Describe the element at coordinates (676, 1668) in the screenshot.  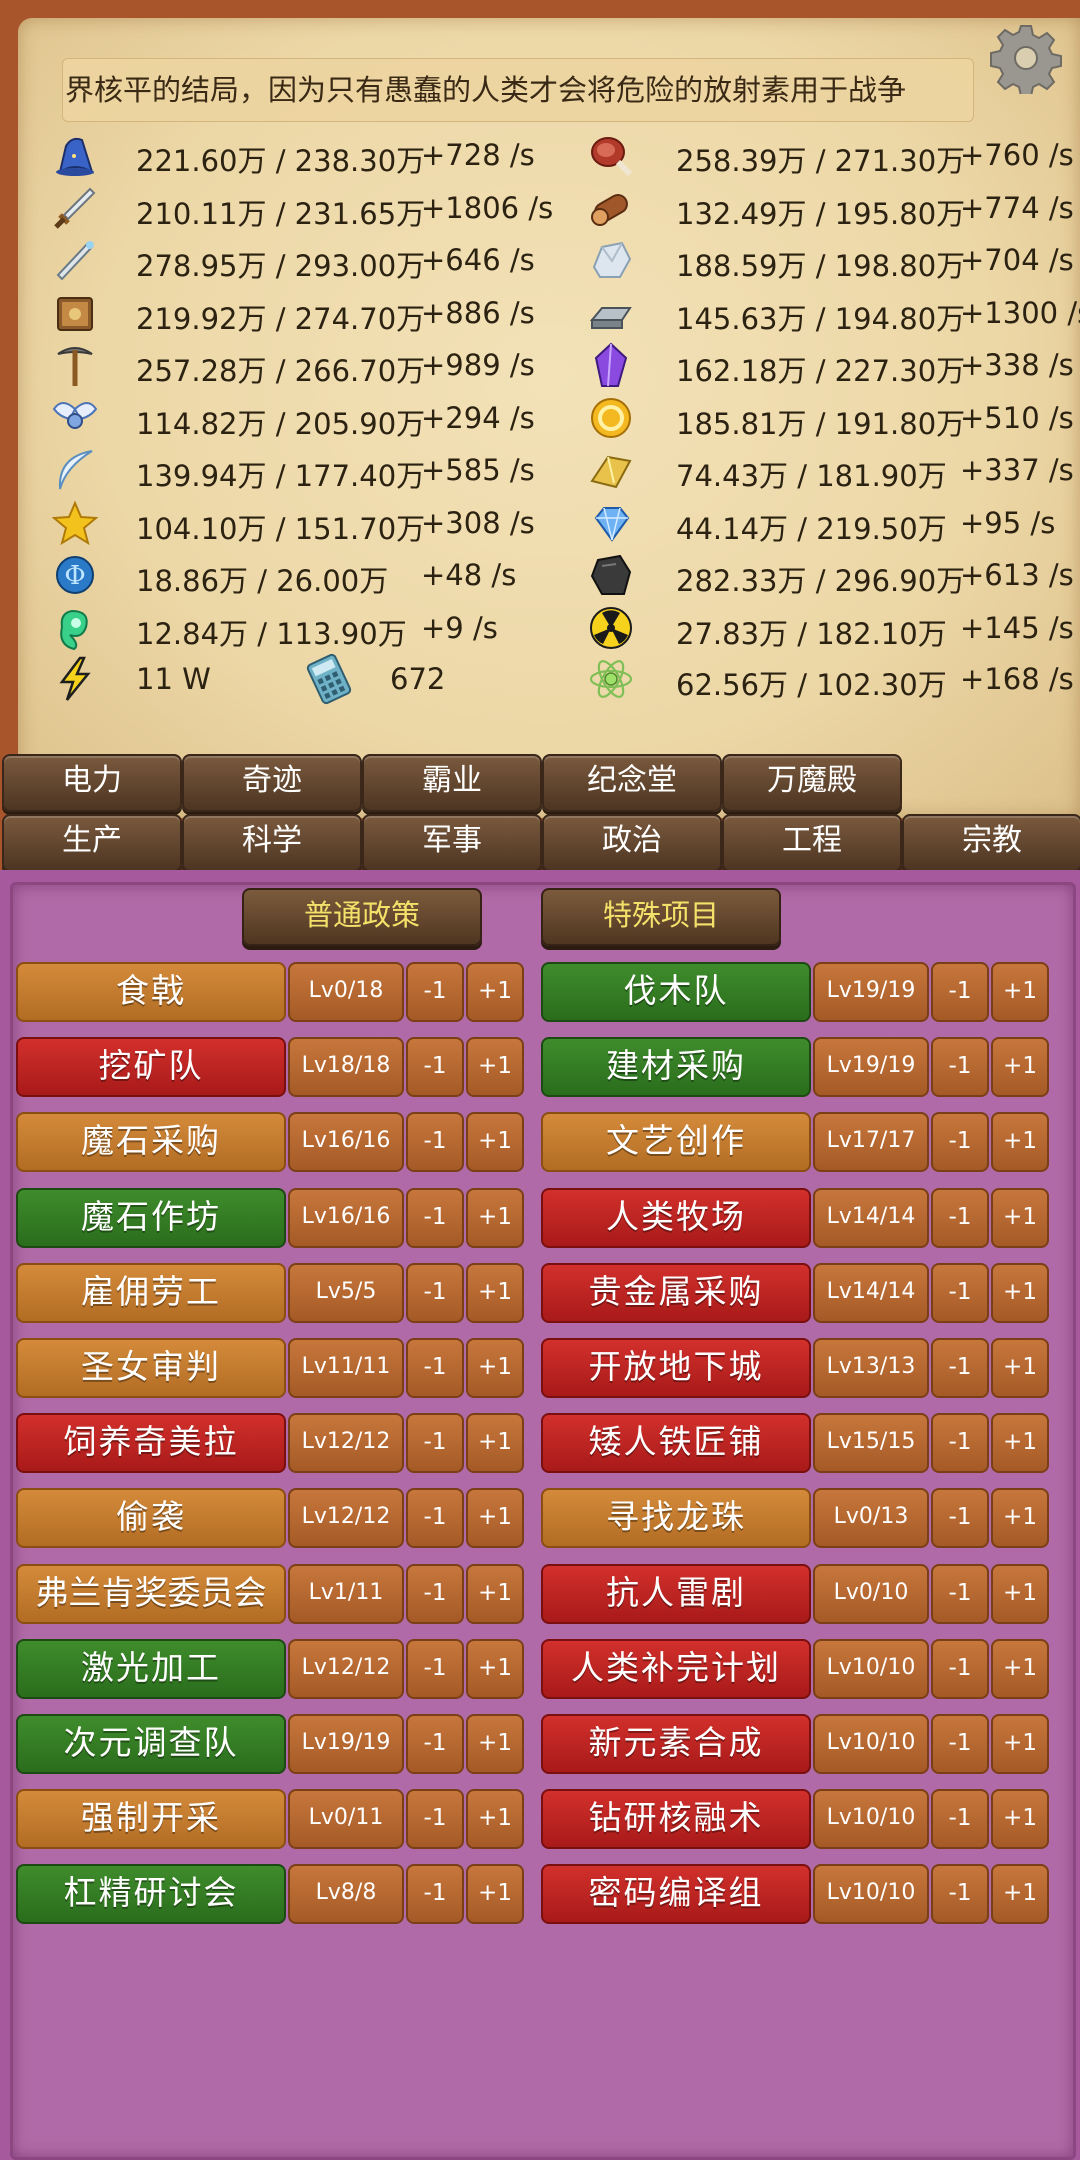
I see `policy-name-button: 人类补完计划` at that location.